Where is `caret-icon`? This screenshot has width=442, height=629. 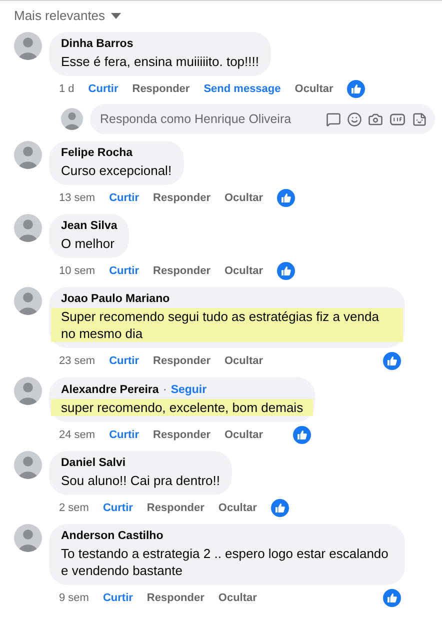
caret-icon is located at coordinates (116, 15).